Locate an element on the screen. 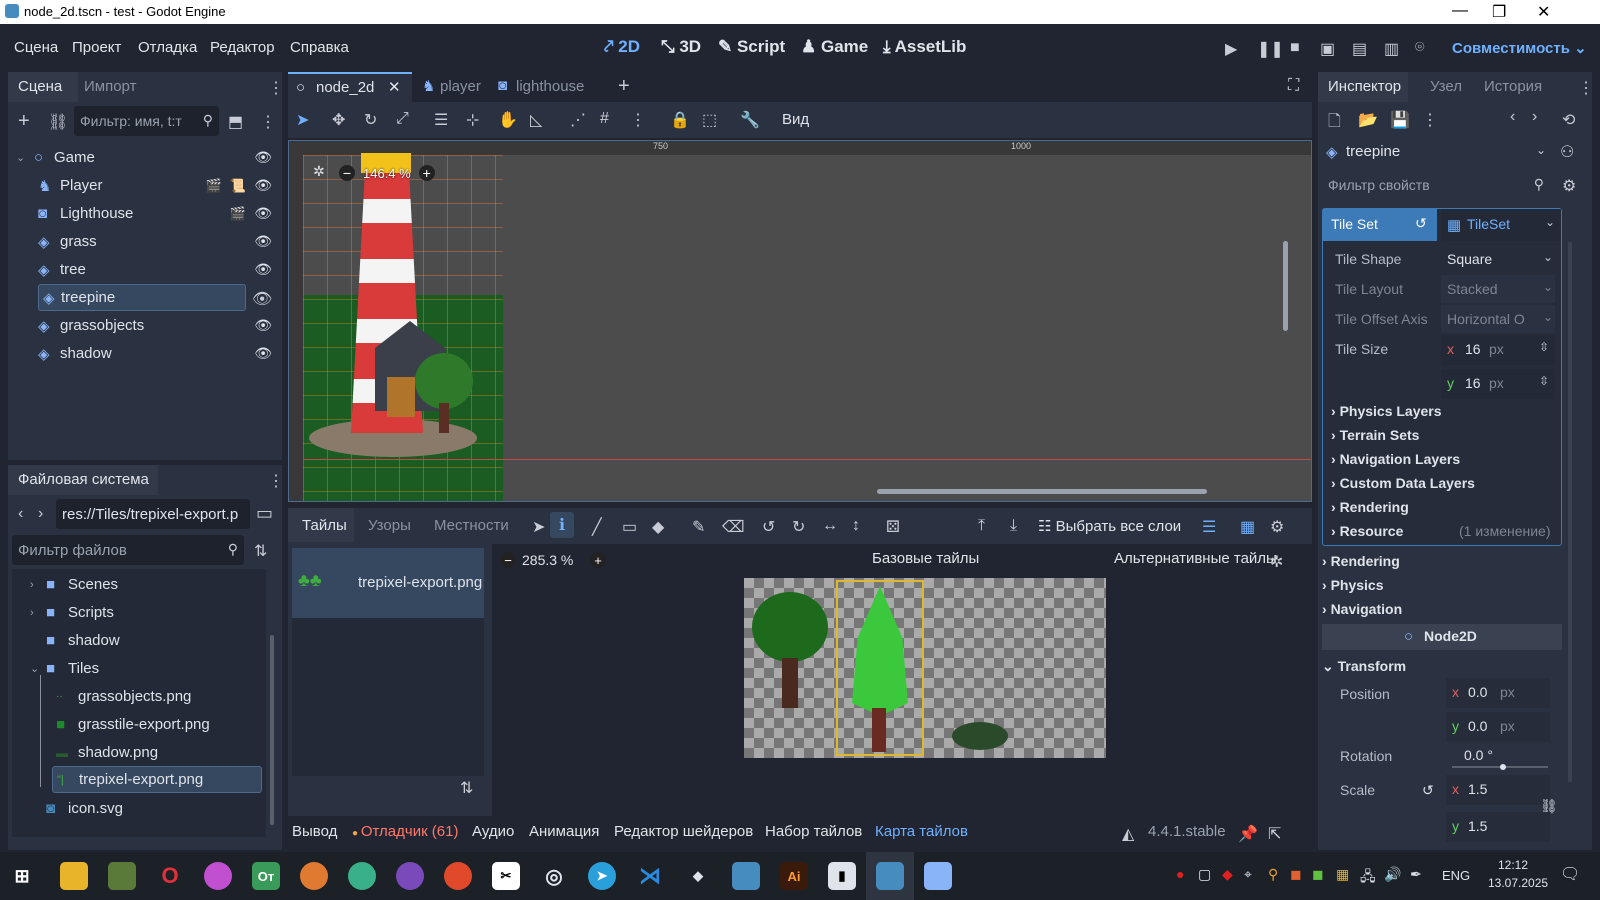  grid-snap-icon: # is located at coordinates (604, 119).